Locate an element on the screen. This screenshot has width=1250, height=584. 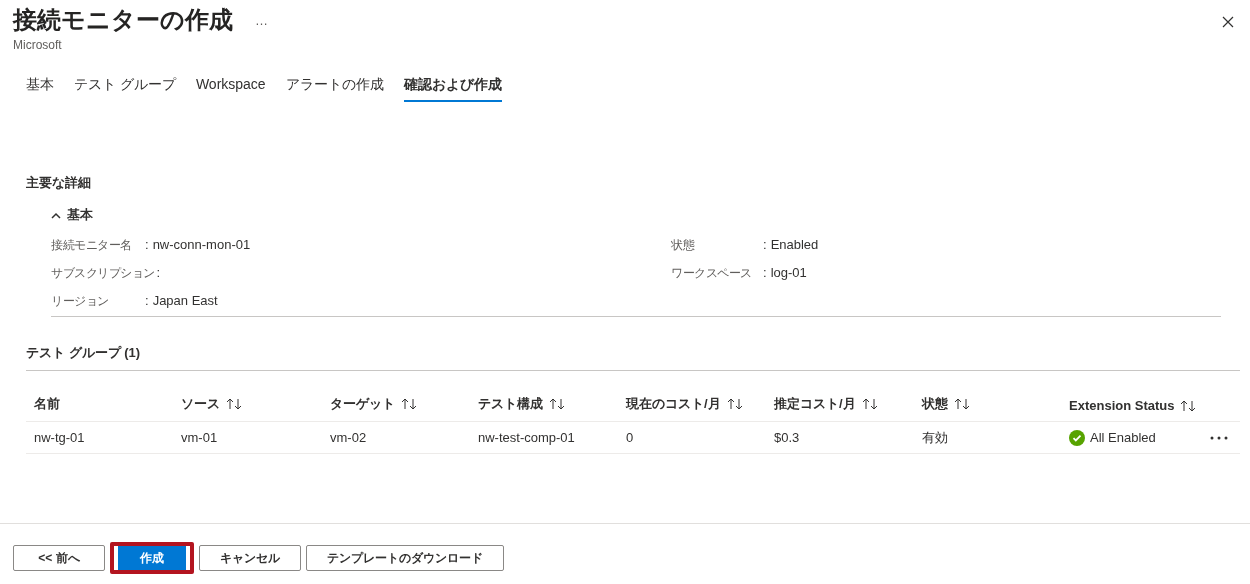
table-cell: 有効 is located at coordinates (935, 437).